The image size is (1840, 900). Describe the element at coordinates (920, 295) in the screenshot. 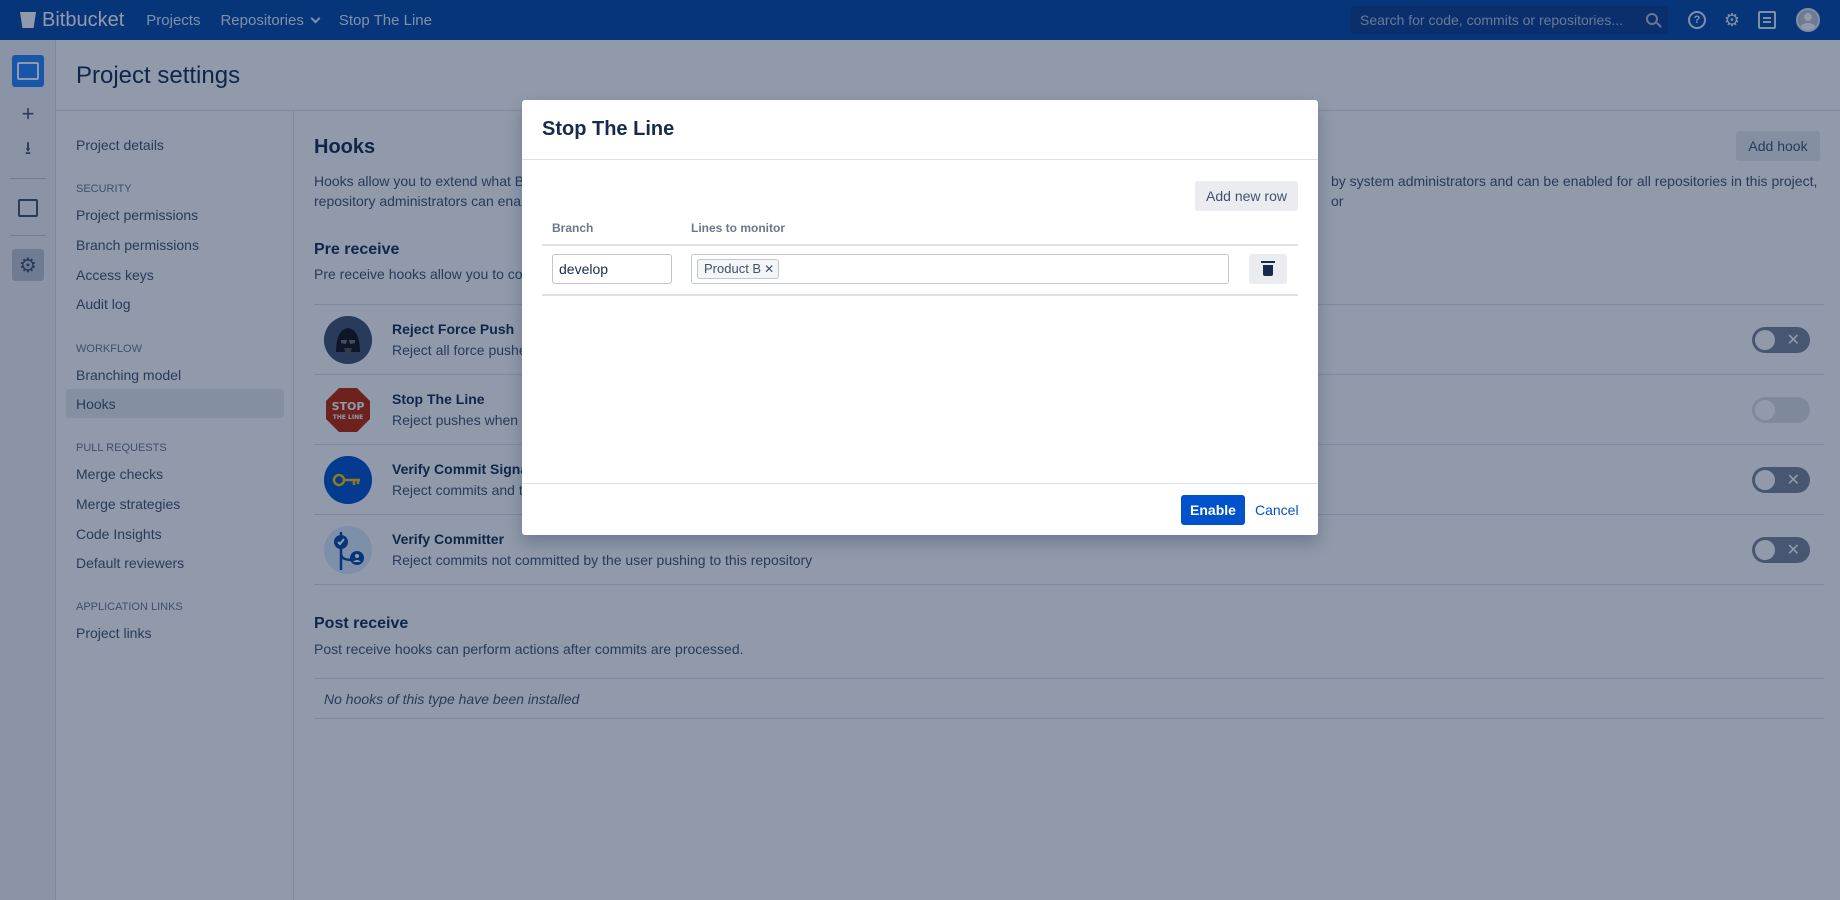

I see `table-row-divider` at that location.